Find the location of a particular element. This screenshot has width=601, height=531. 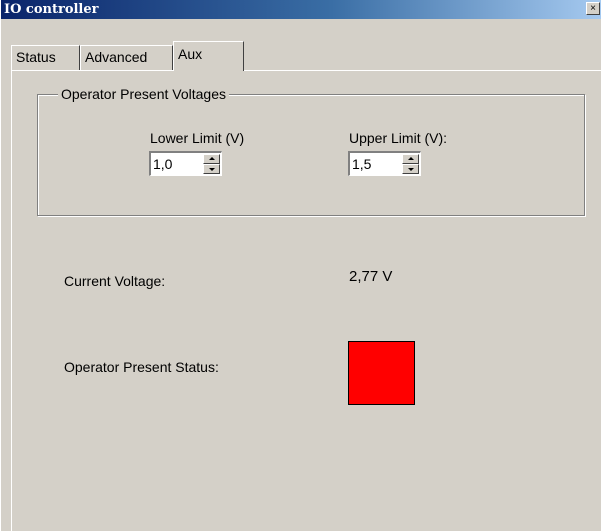

close-icon: × is located at coordinates (593, 8).